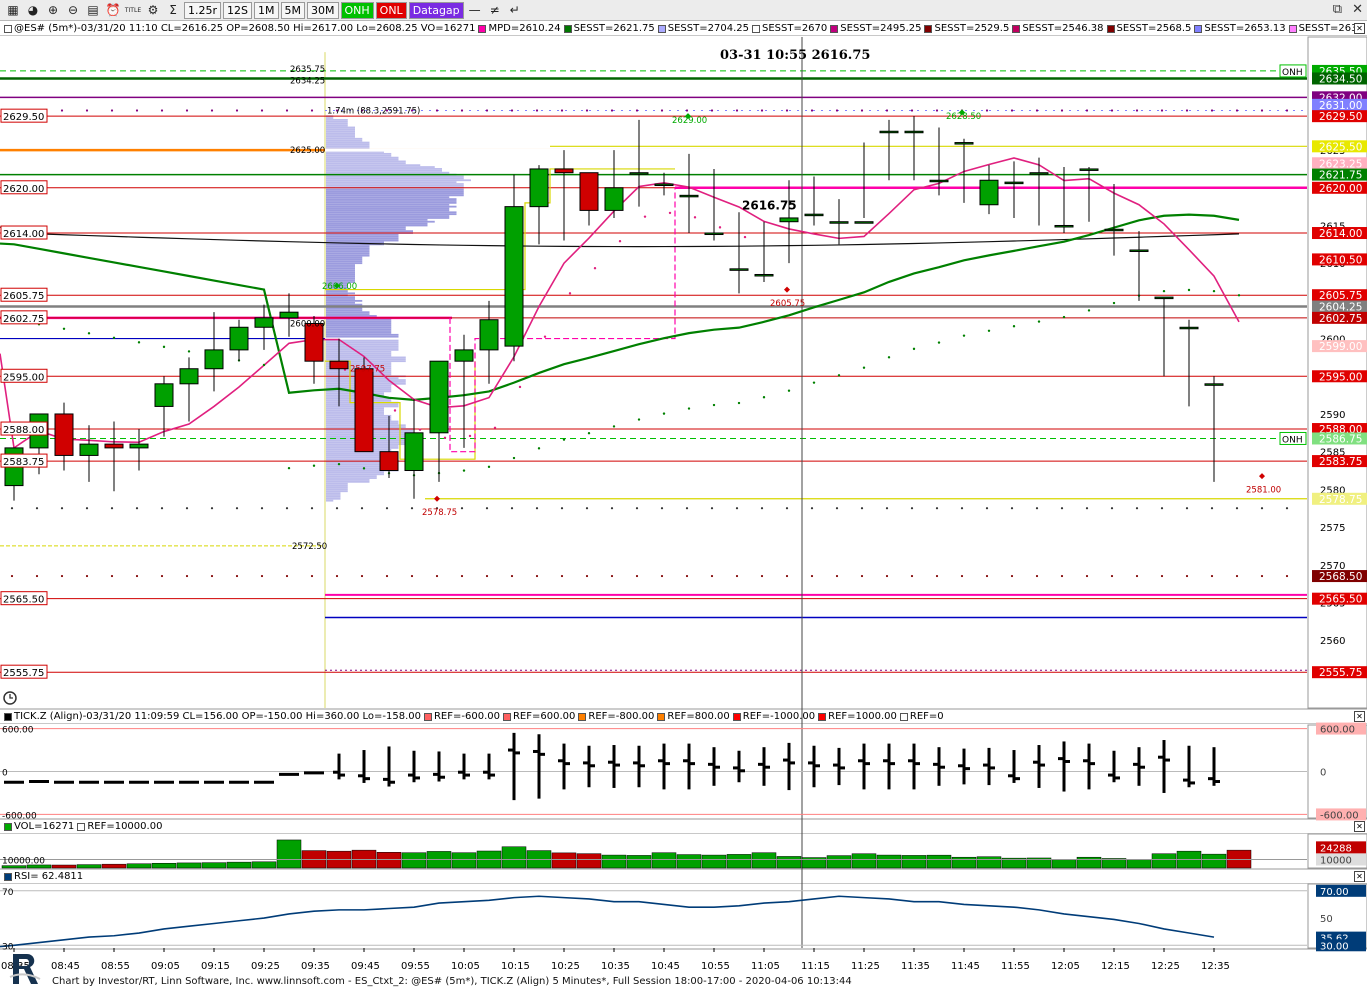 The image size is (1367, 989). What do you see at coordinates (1340, 234) in the screenshot?
I see `right-level-label: 2614.00` at bounding box center [1340, 234].